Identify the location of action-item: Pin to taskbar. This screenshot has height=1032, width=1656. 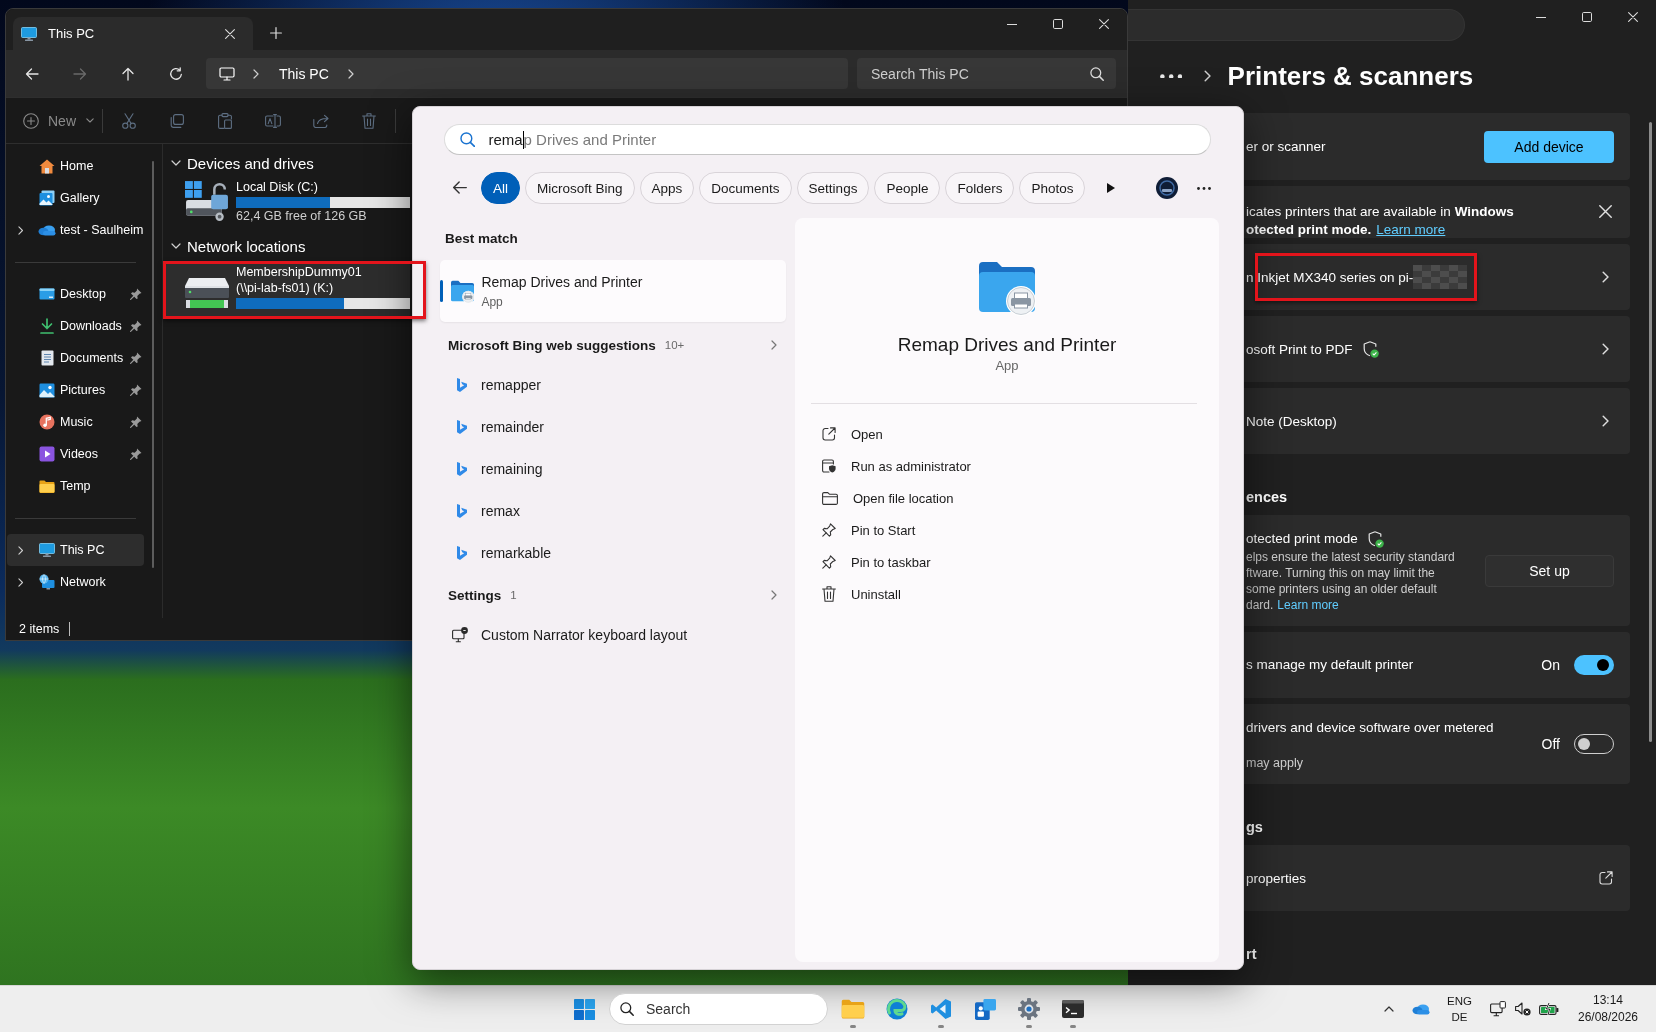
(876, 562).